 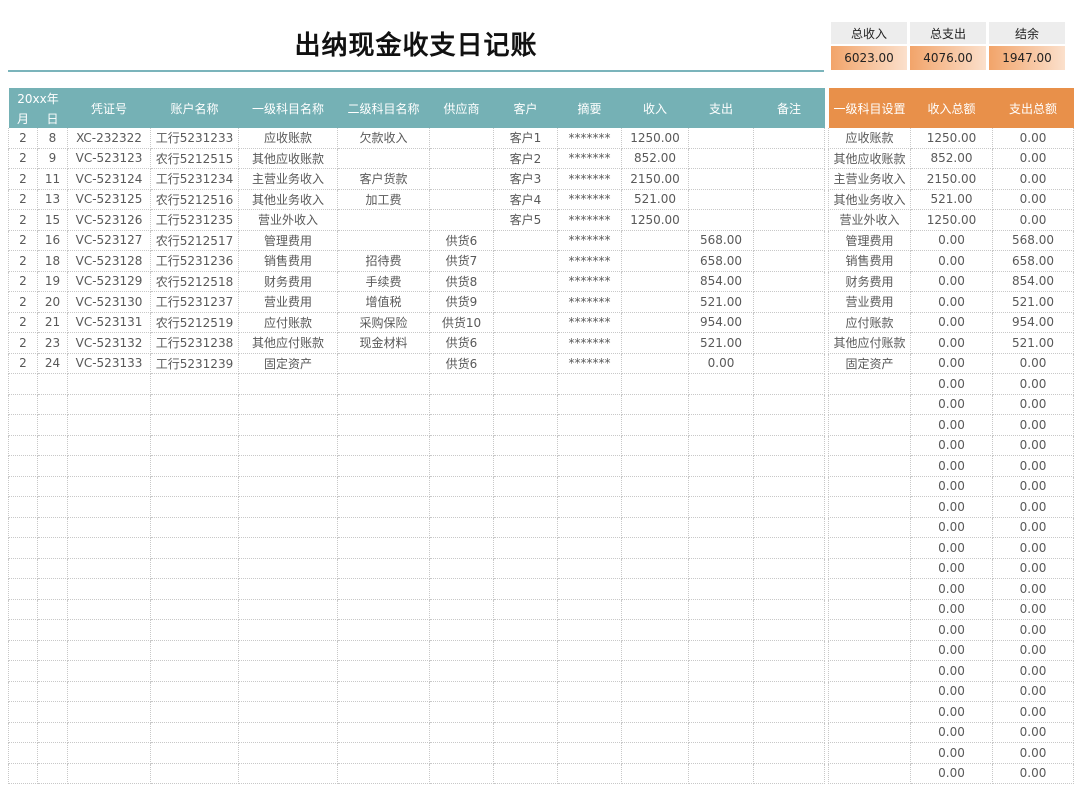 I want to click on expense-cell: 854.00, so click(x=721, y=281).